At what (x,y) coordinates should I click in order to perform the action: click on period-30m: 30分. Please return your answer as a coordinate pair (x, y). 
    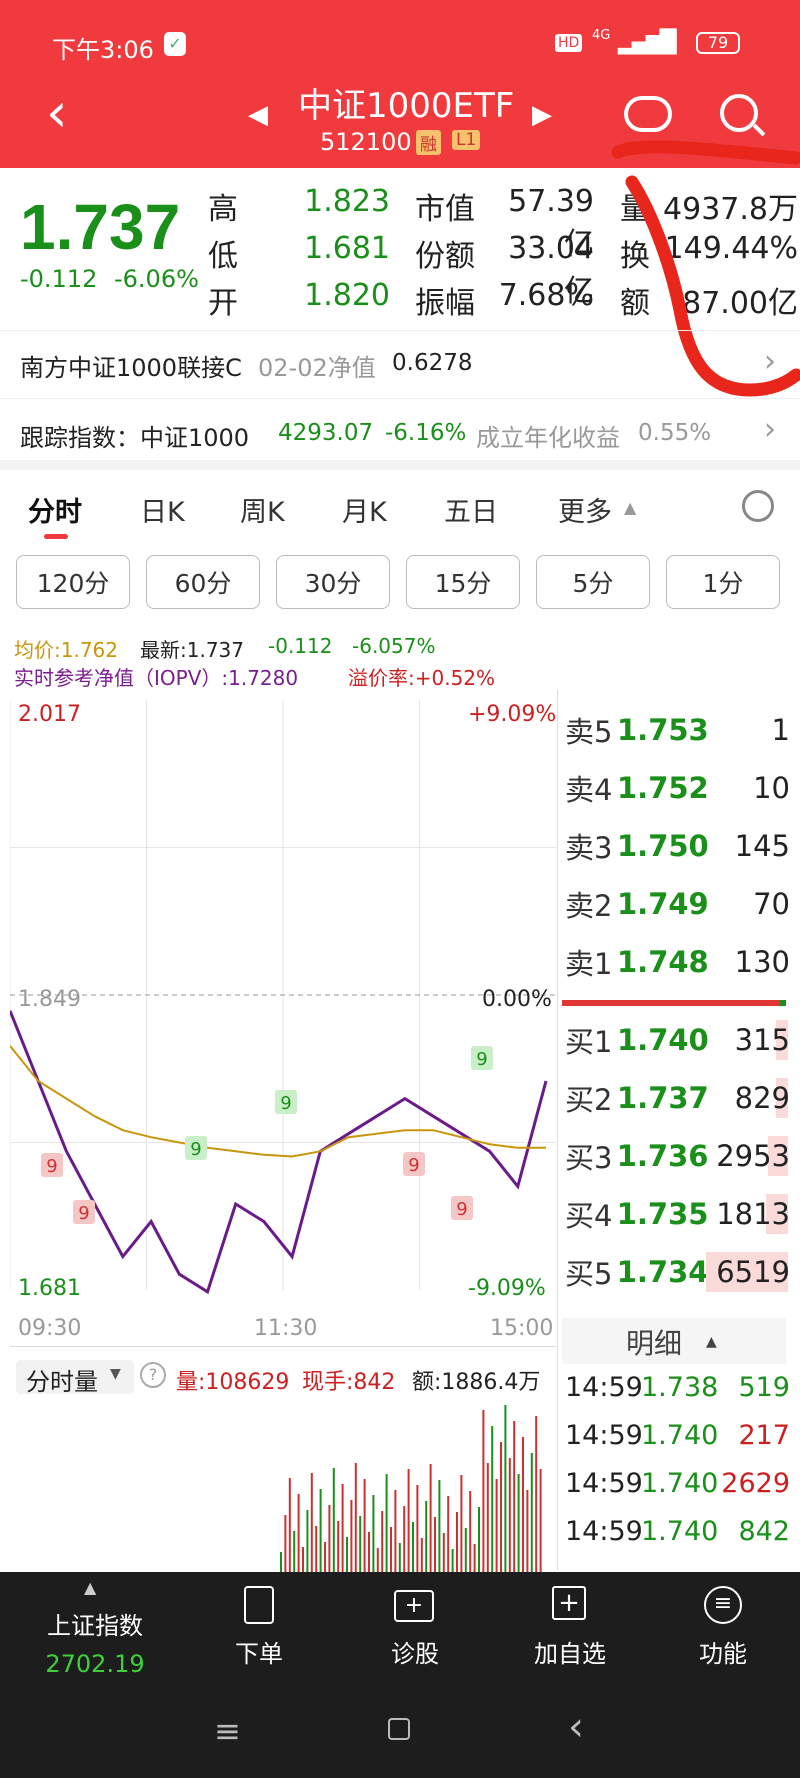
    Looking at the image, I should click on (333, 582).